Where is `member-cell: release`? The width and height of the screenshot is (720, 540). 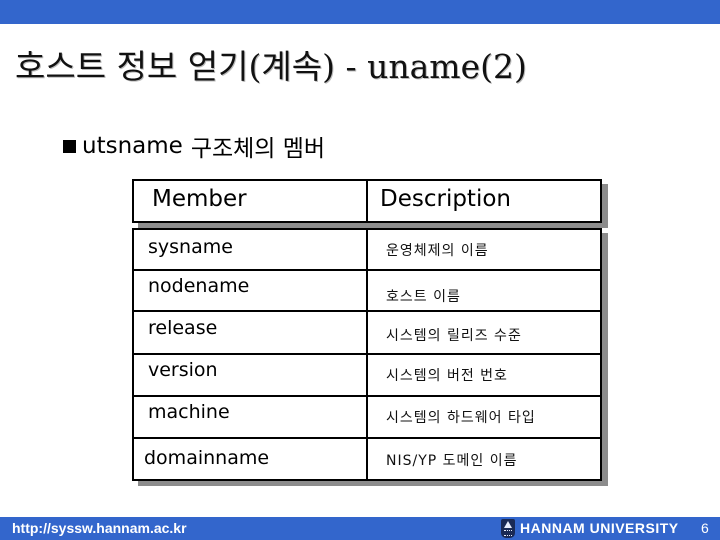
member-cell: release is located at coordinates (183, 328).